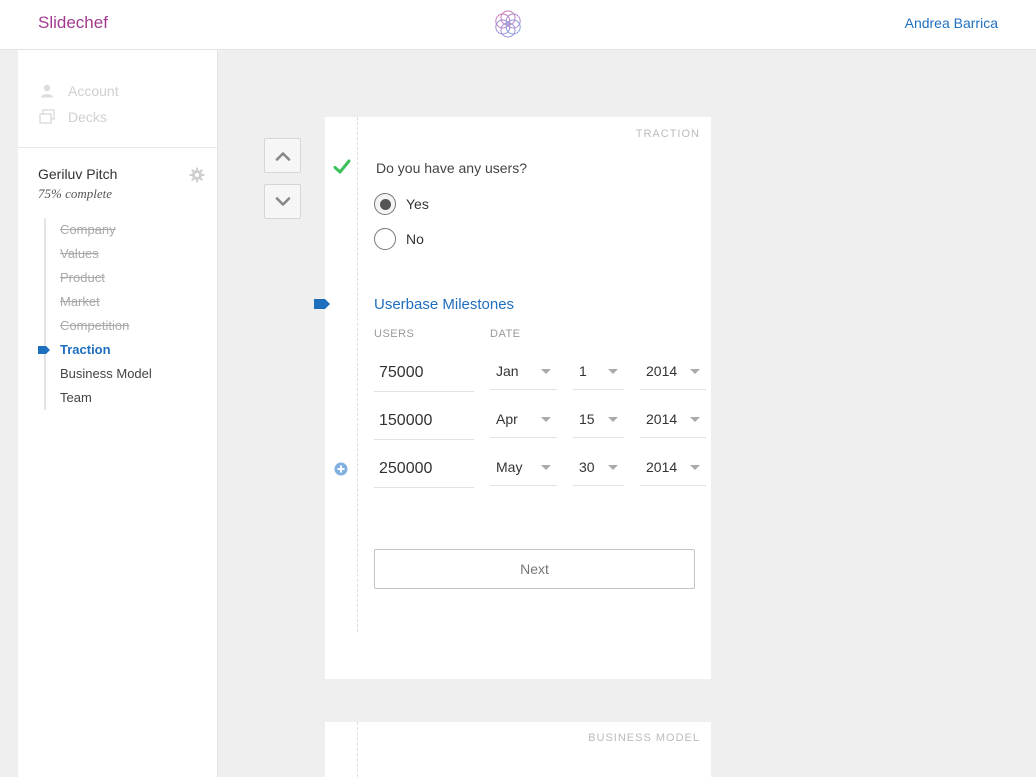  Describe the element at coordinates (451, 168) in the screenshot. I see `question-text: Do you have any users?` at that location.